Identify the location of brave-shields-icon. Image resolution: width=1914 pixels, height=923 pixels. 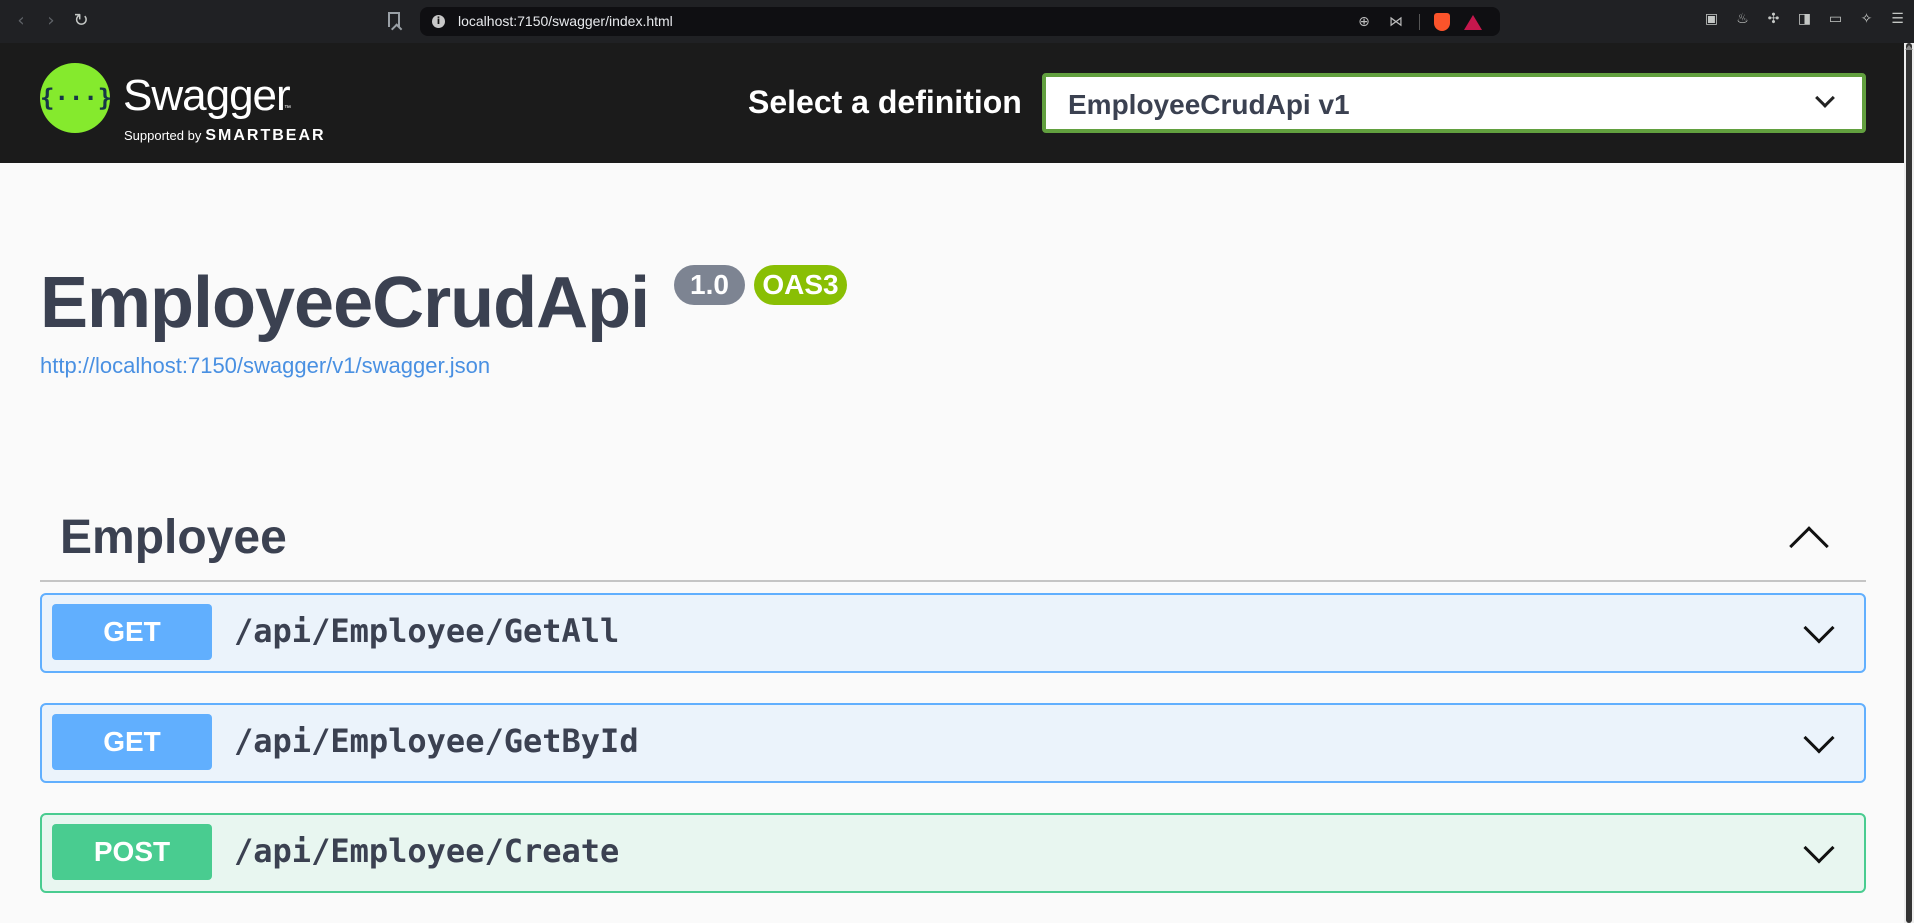
(1442, 22).